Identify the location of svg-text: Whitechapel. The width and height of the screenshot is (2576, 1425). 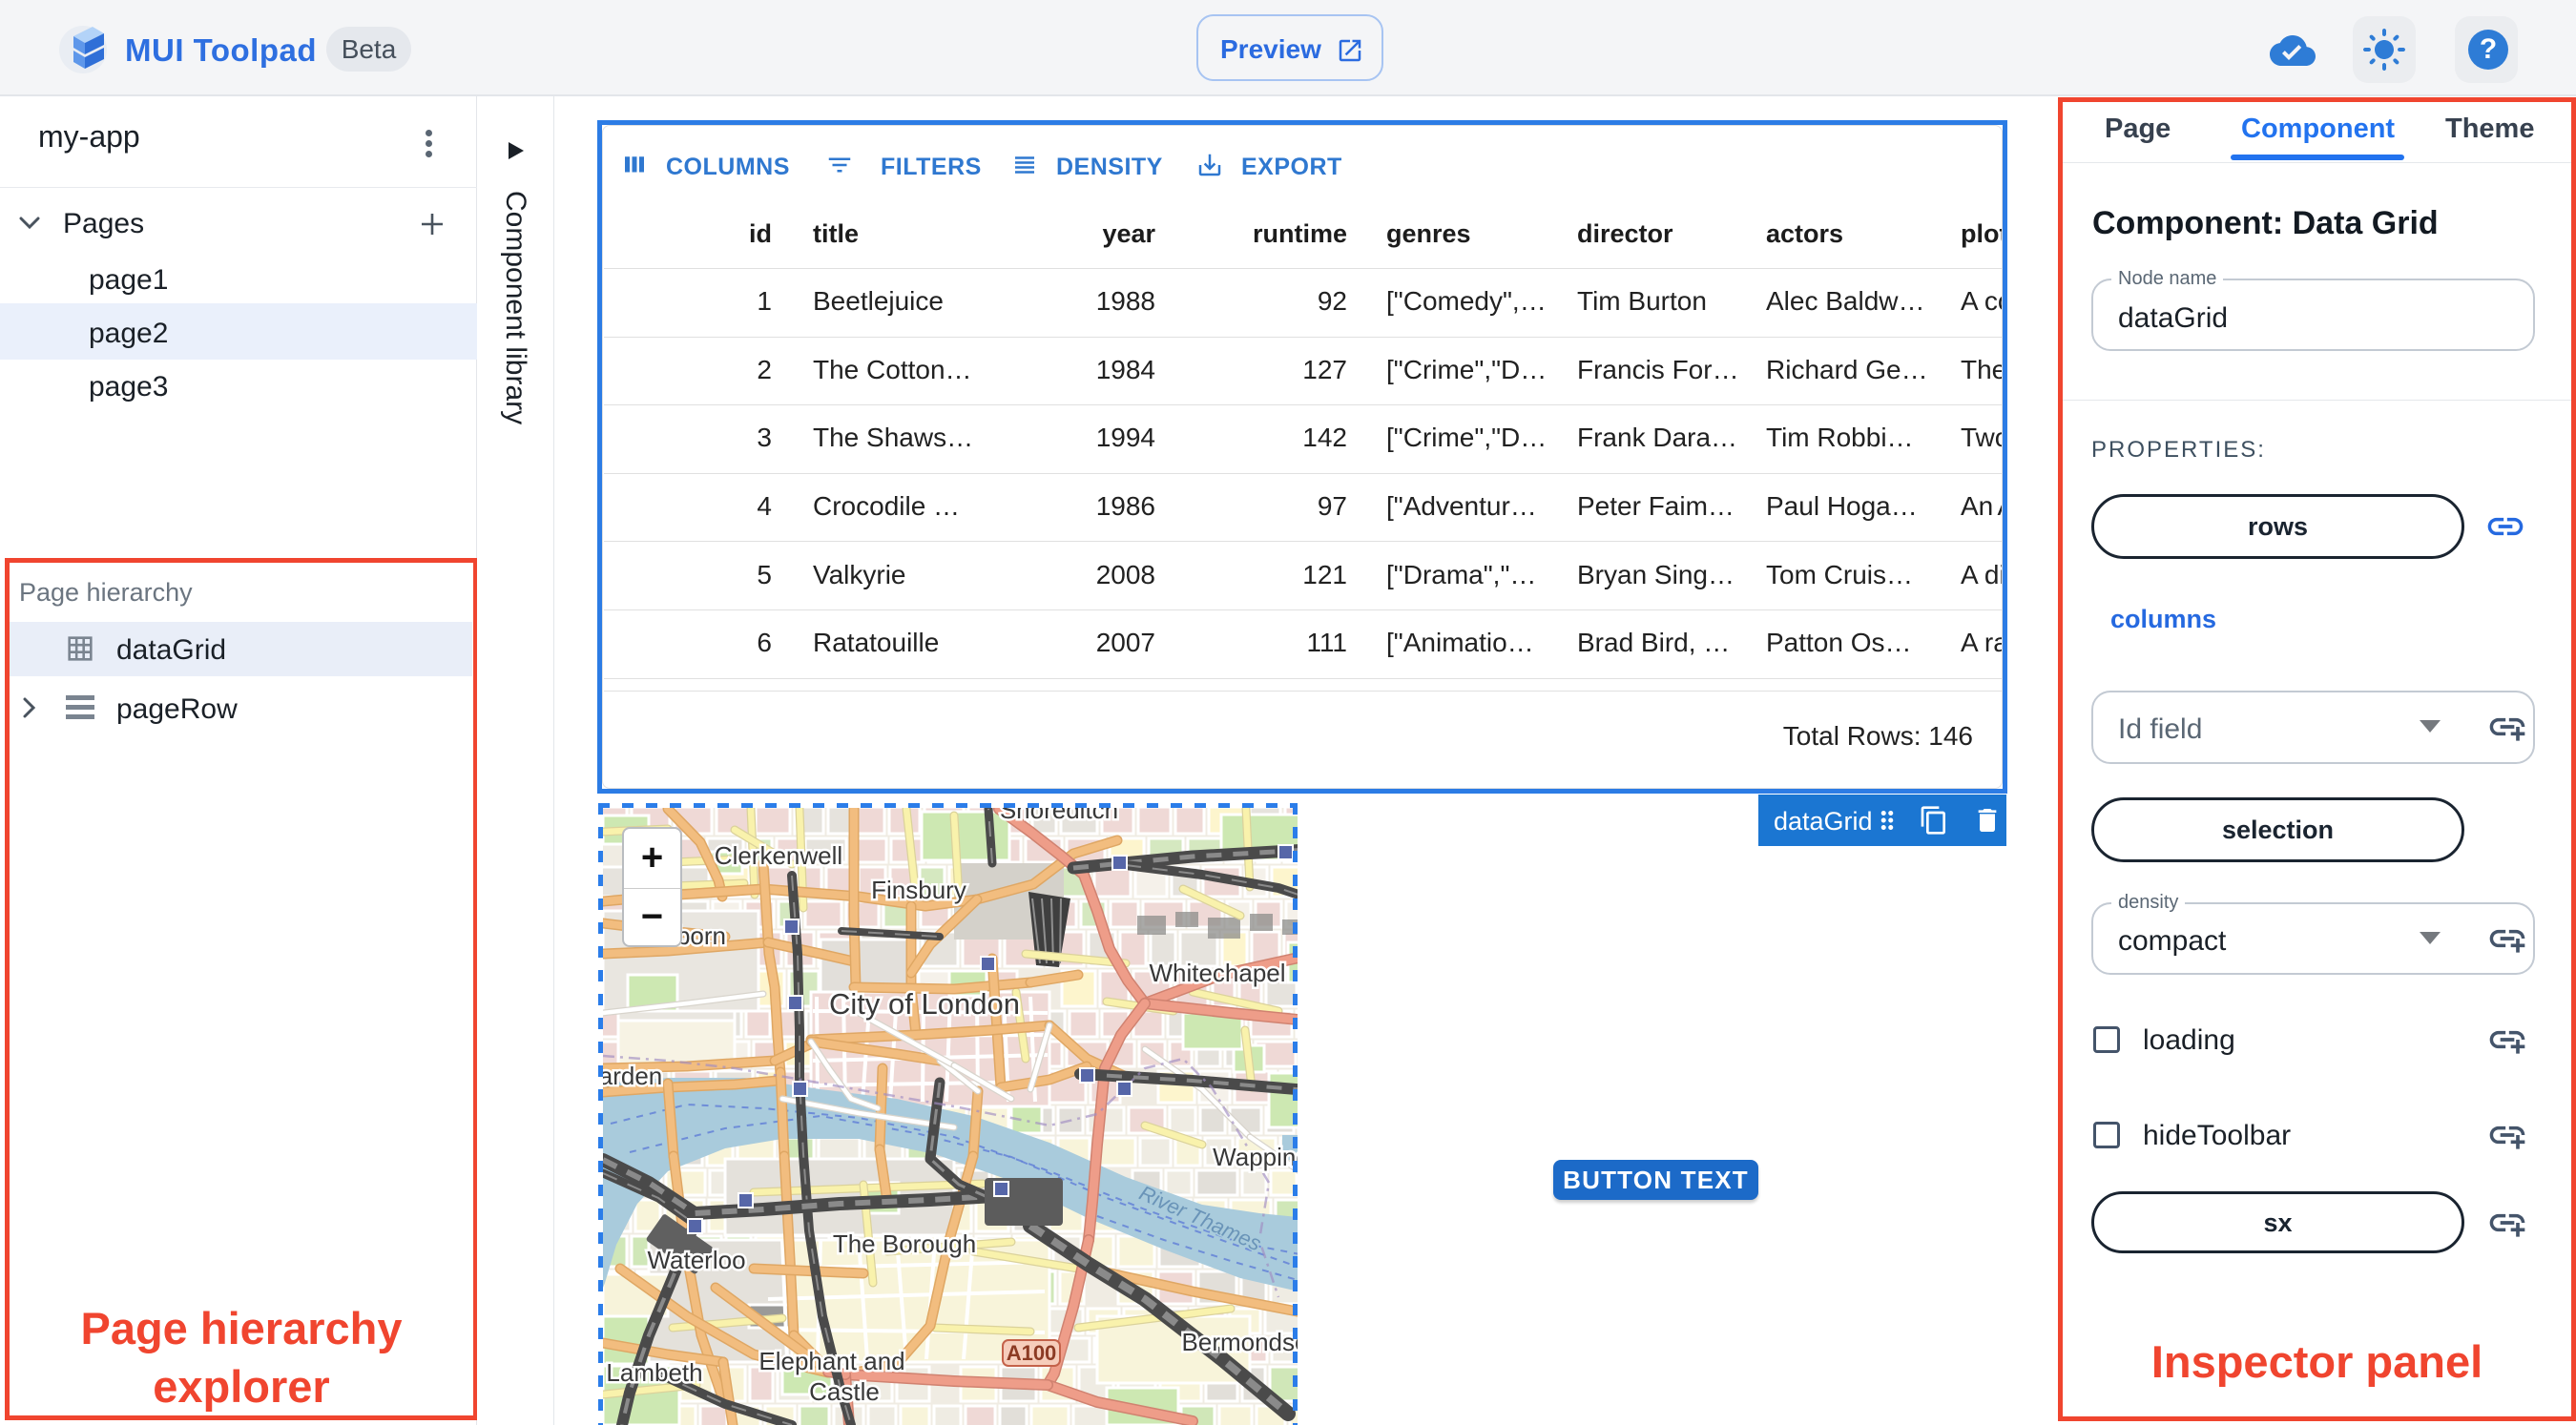
(1217, 973).